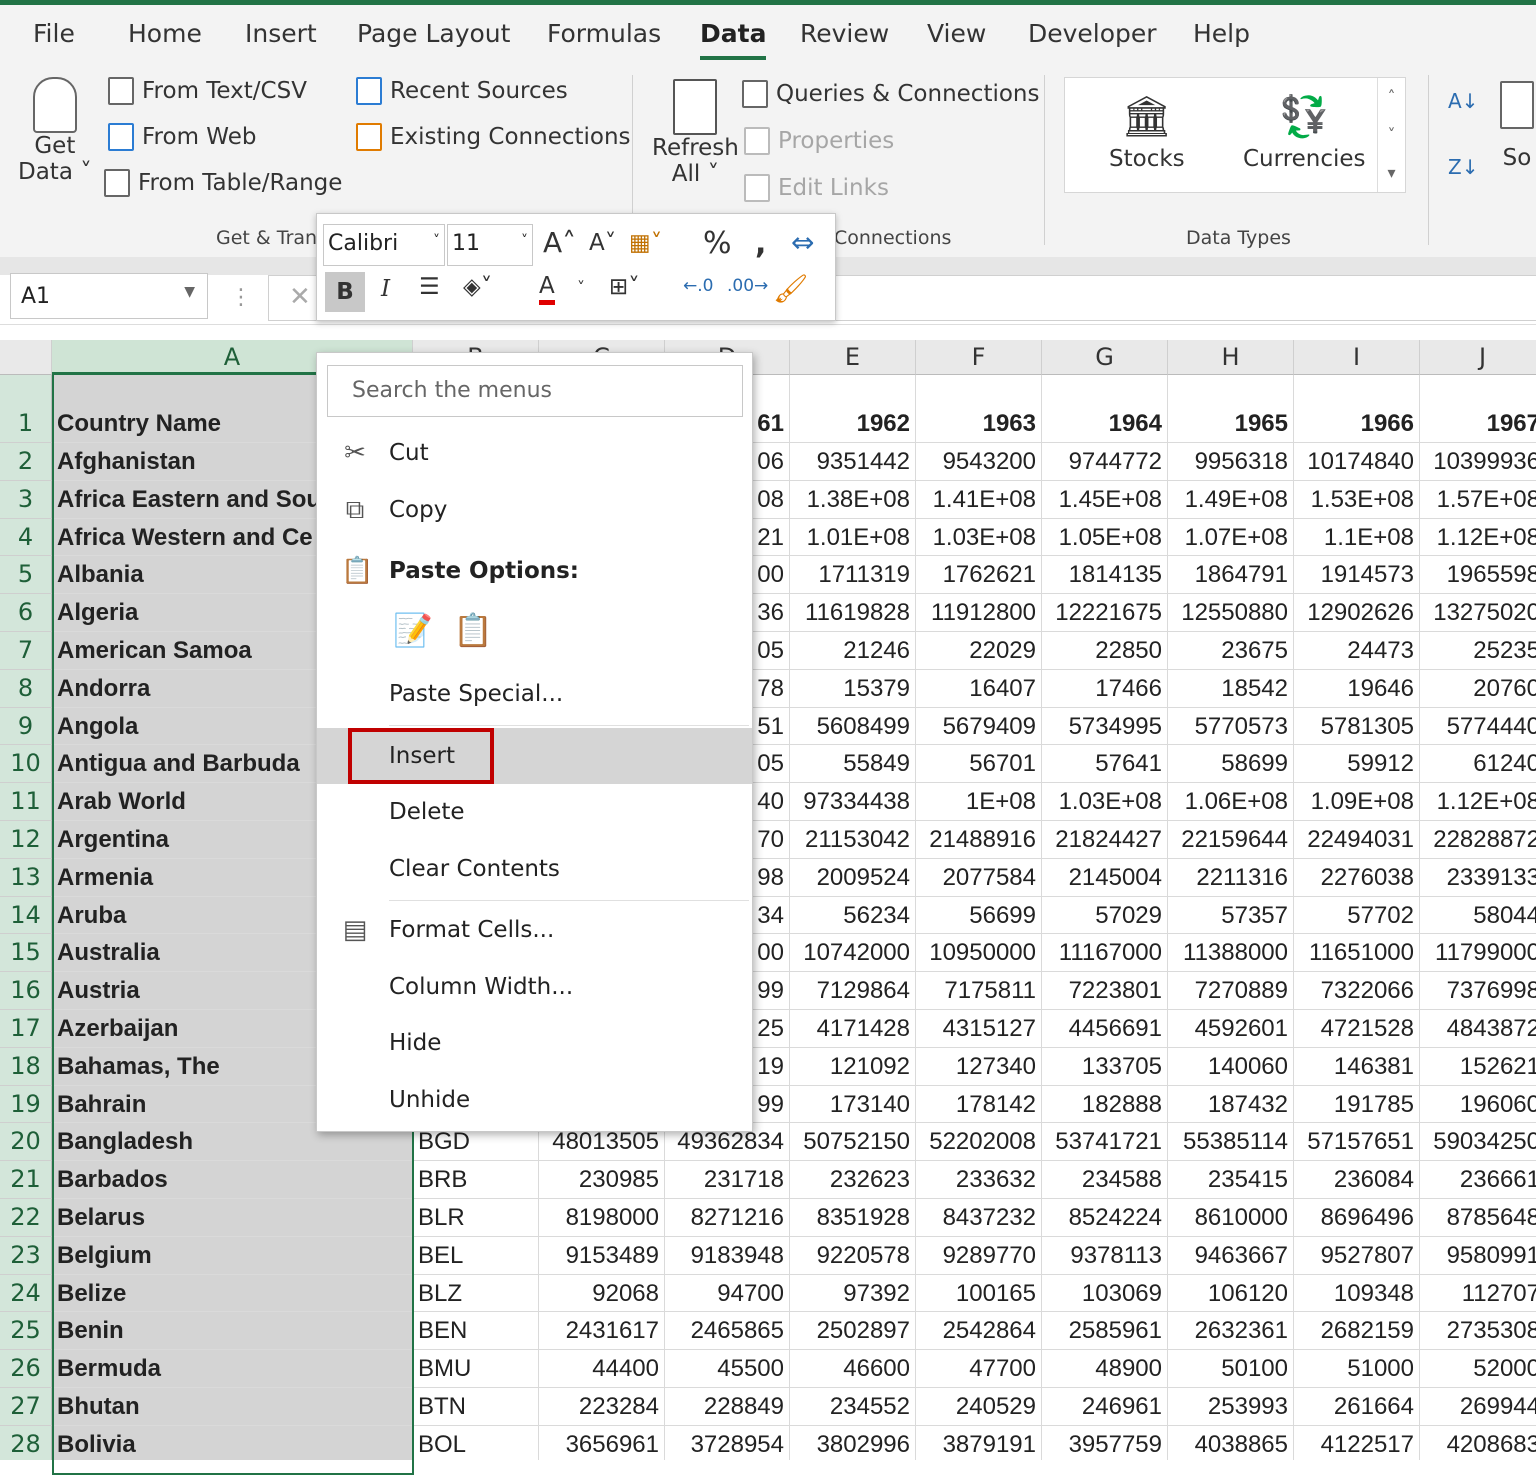 The image size is (1536, 1475). I want to click on cell: 22029, so click(979, 651).